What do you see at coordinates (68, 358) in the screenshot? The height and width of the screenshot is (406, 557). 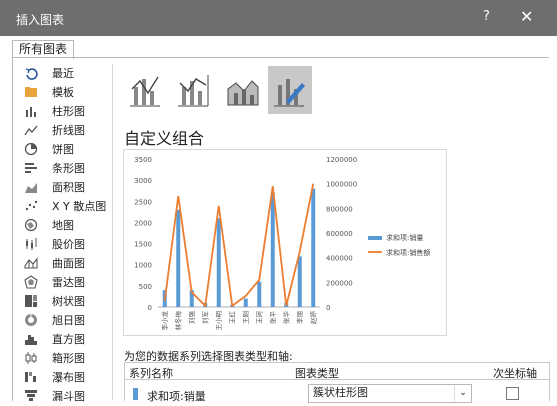 I see `nav-item-label: 箱形图` at bounding box center [68, 358].